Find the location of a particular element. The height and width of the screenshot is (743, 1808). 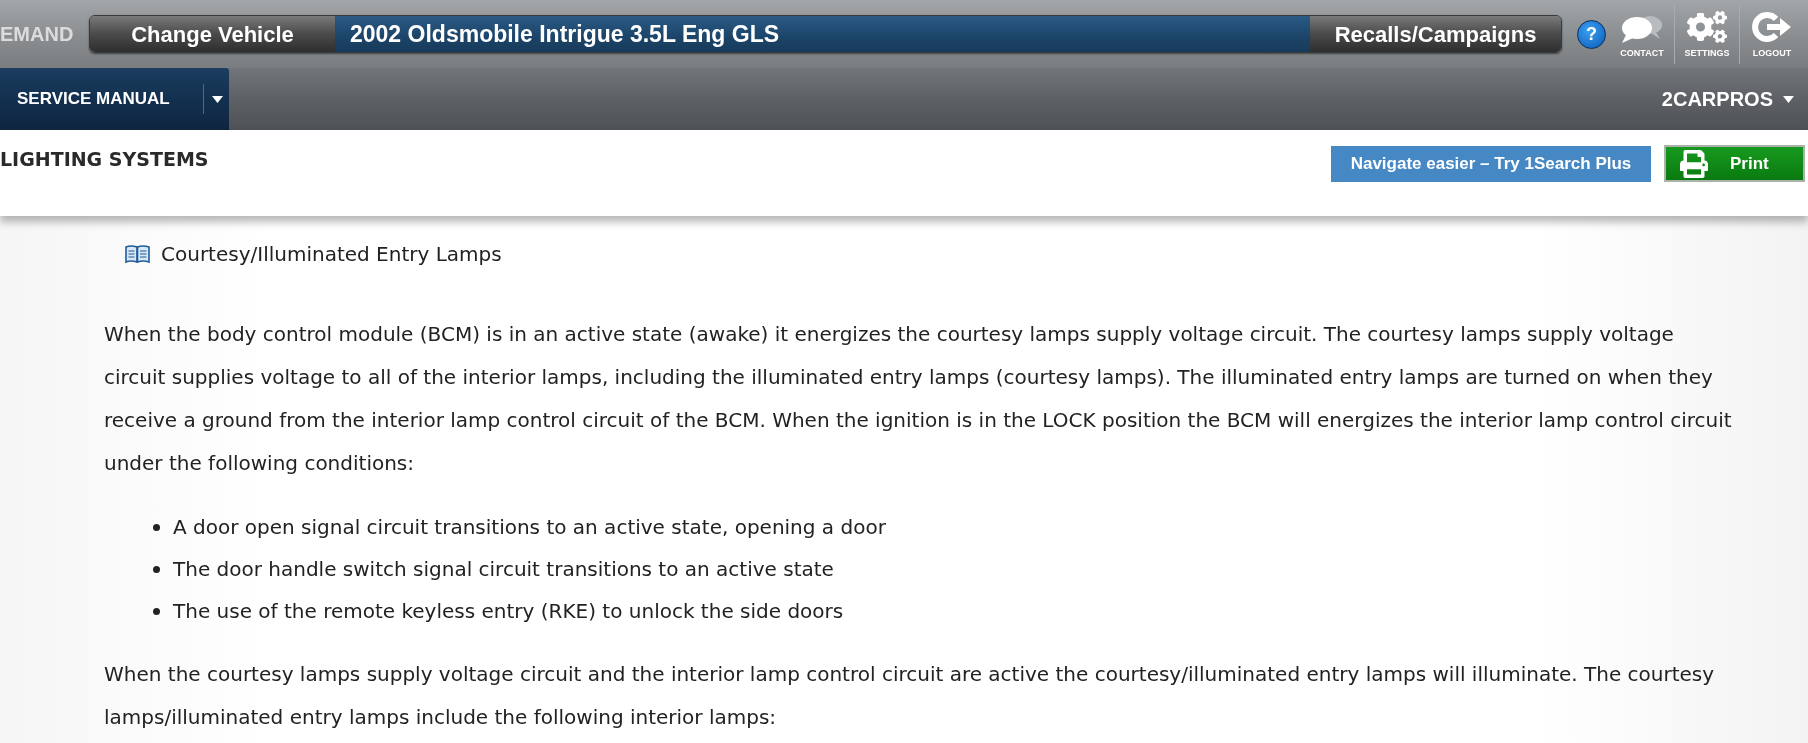

print-button: Print is located at coordinates (1734, 163).